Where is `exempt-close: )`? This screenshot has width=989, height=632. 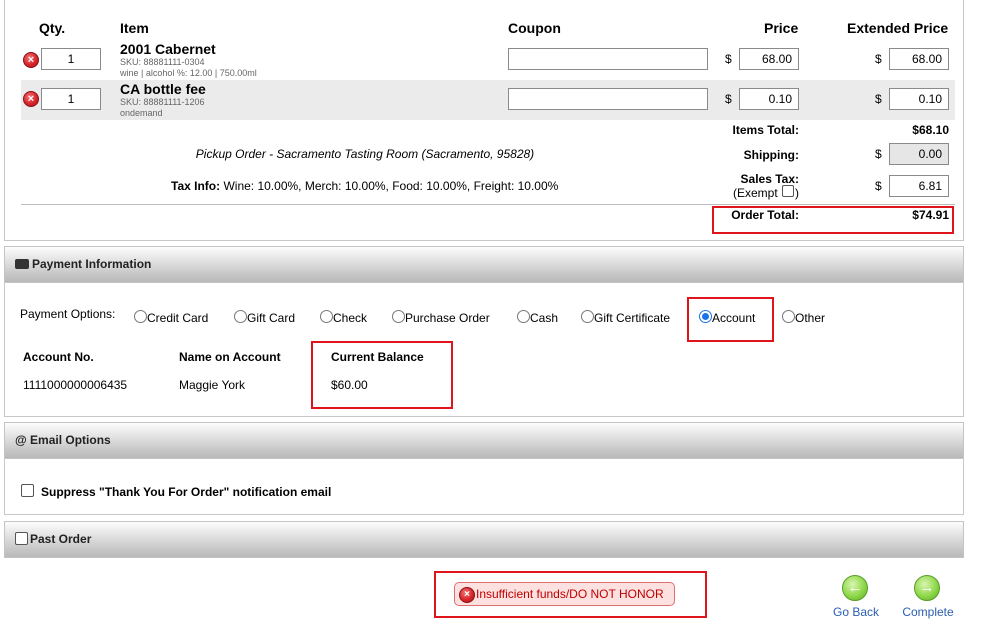 exempt-close: ) is located at coordinates (797, 193).